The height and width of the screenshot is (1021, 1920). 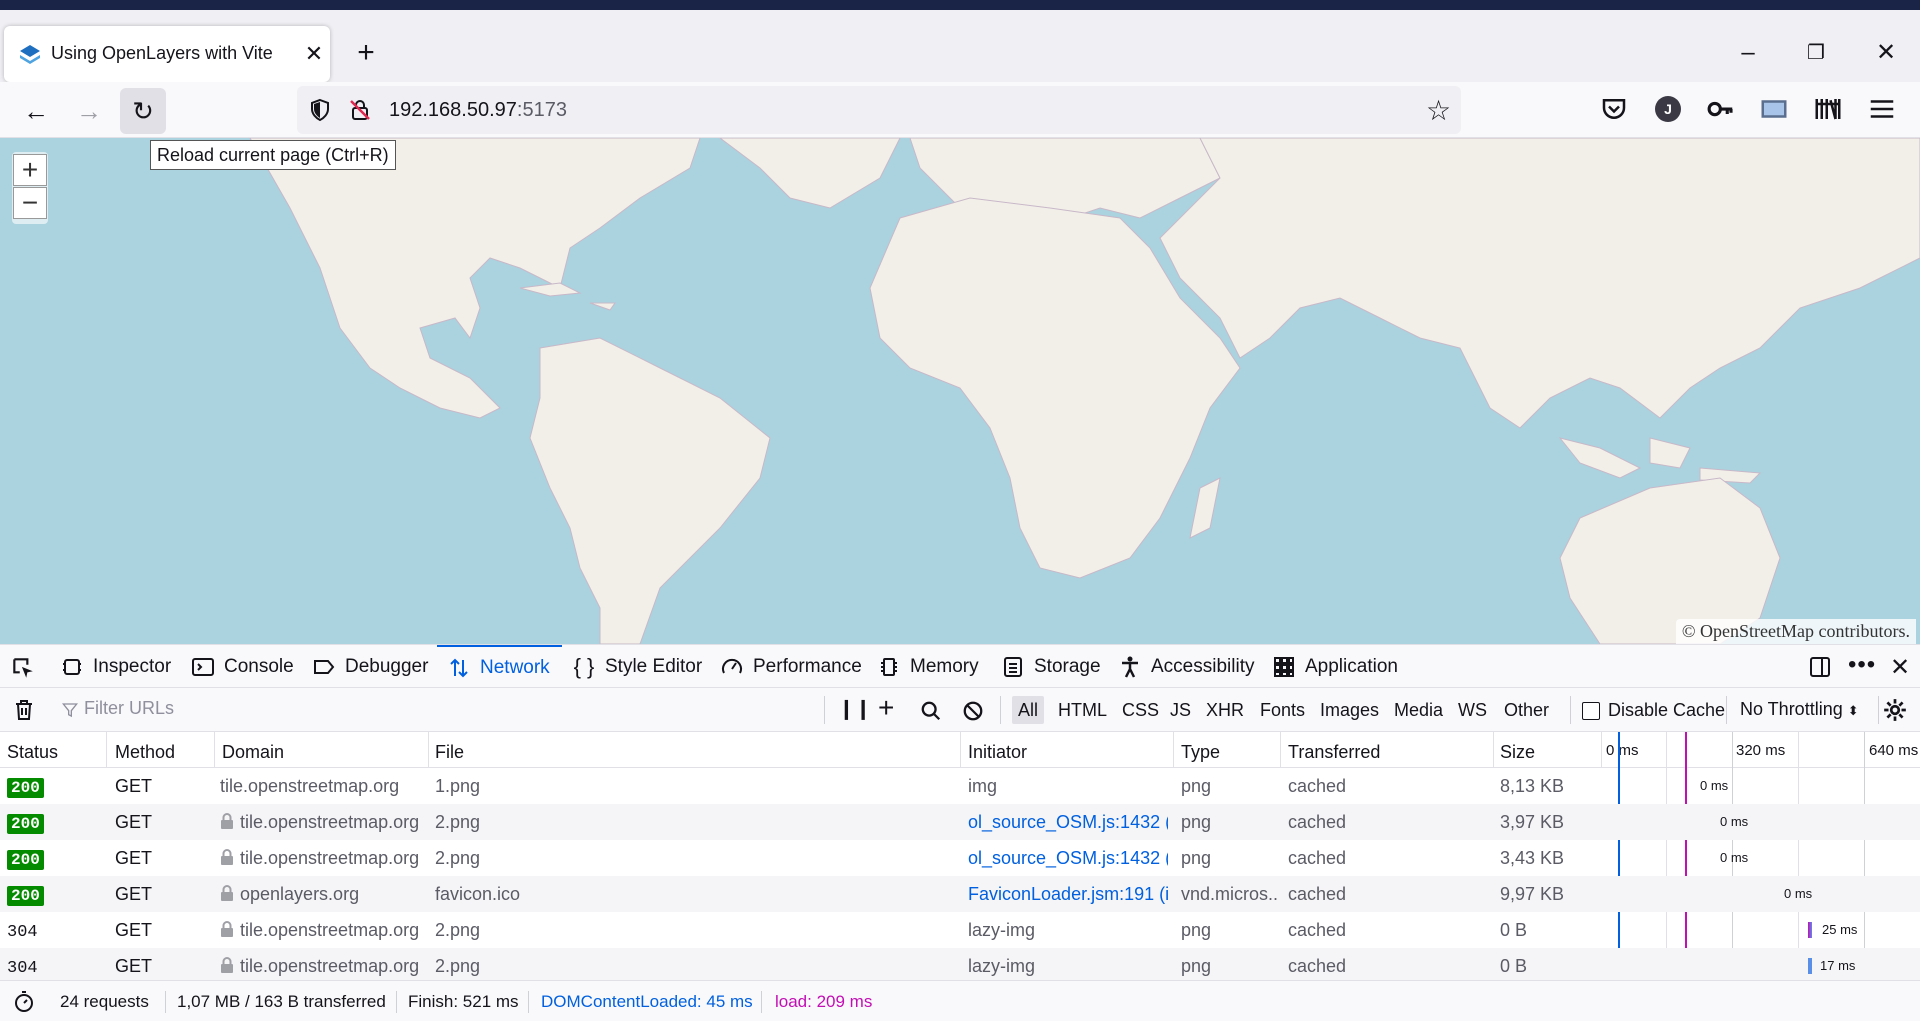 I want to click on restore-window-button: ❐, so click(x=1816, y=54).